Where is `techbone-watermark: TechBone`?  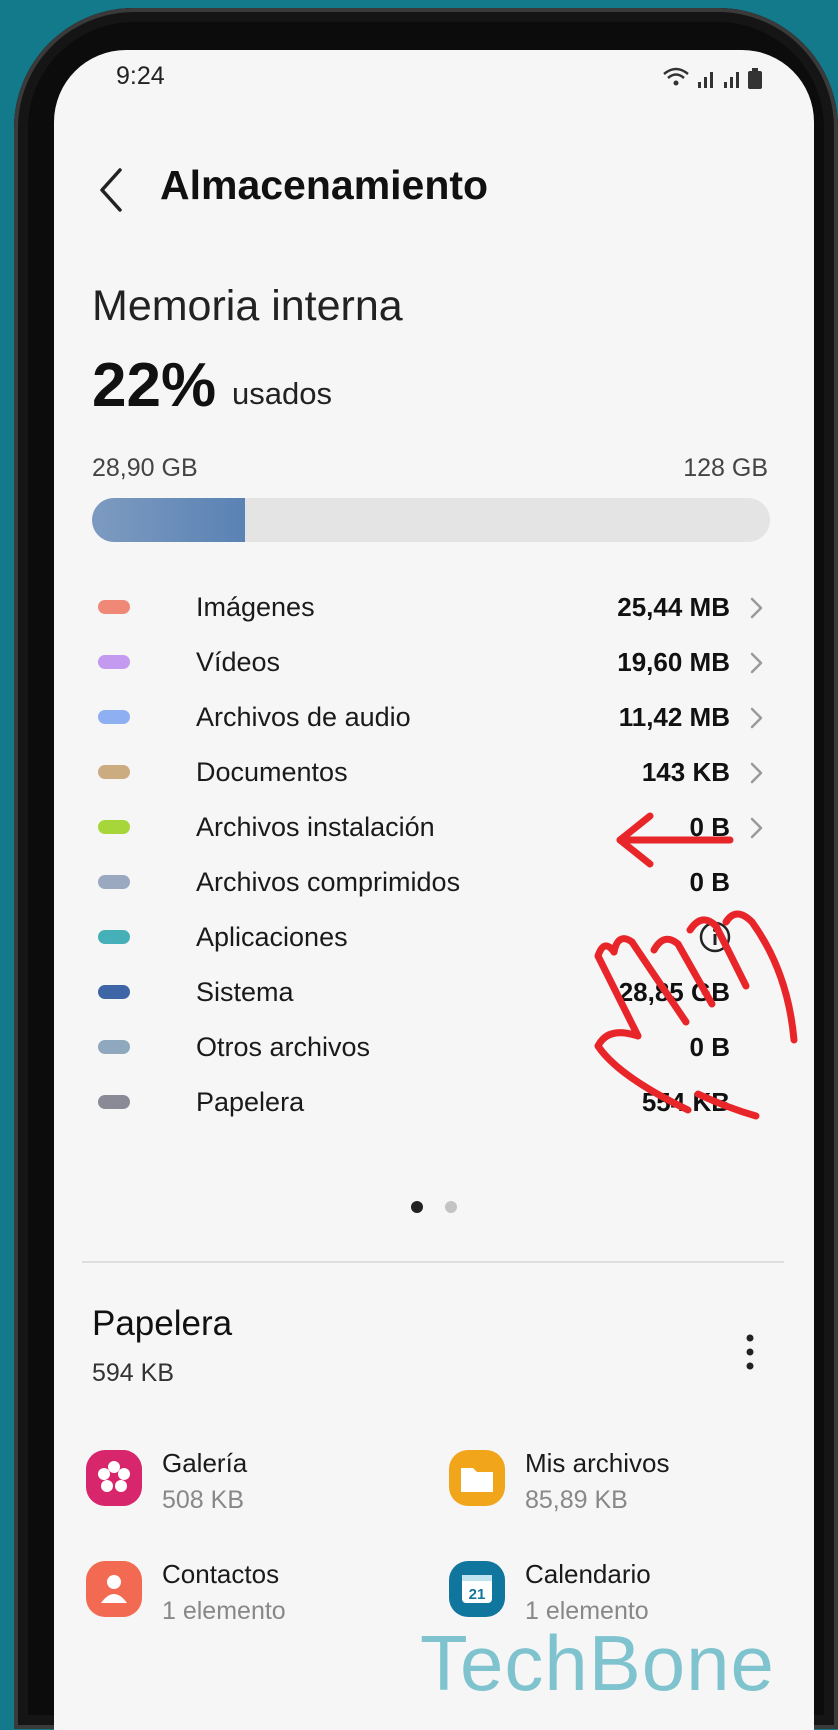 techbone-watermark: TechBone is located at coordinates (597, 1663).